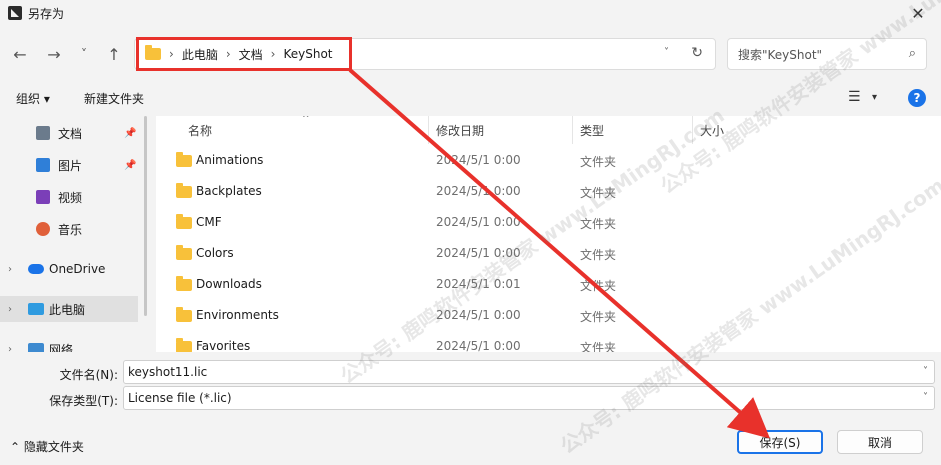  What do you see at coordinates (460, 130) in the screenshot?
I see `column-header-date: 修改日期` at bounding box center [460, 130].